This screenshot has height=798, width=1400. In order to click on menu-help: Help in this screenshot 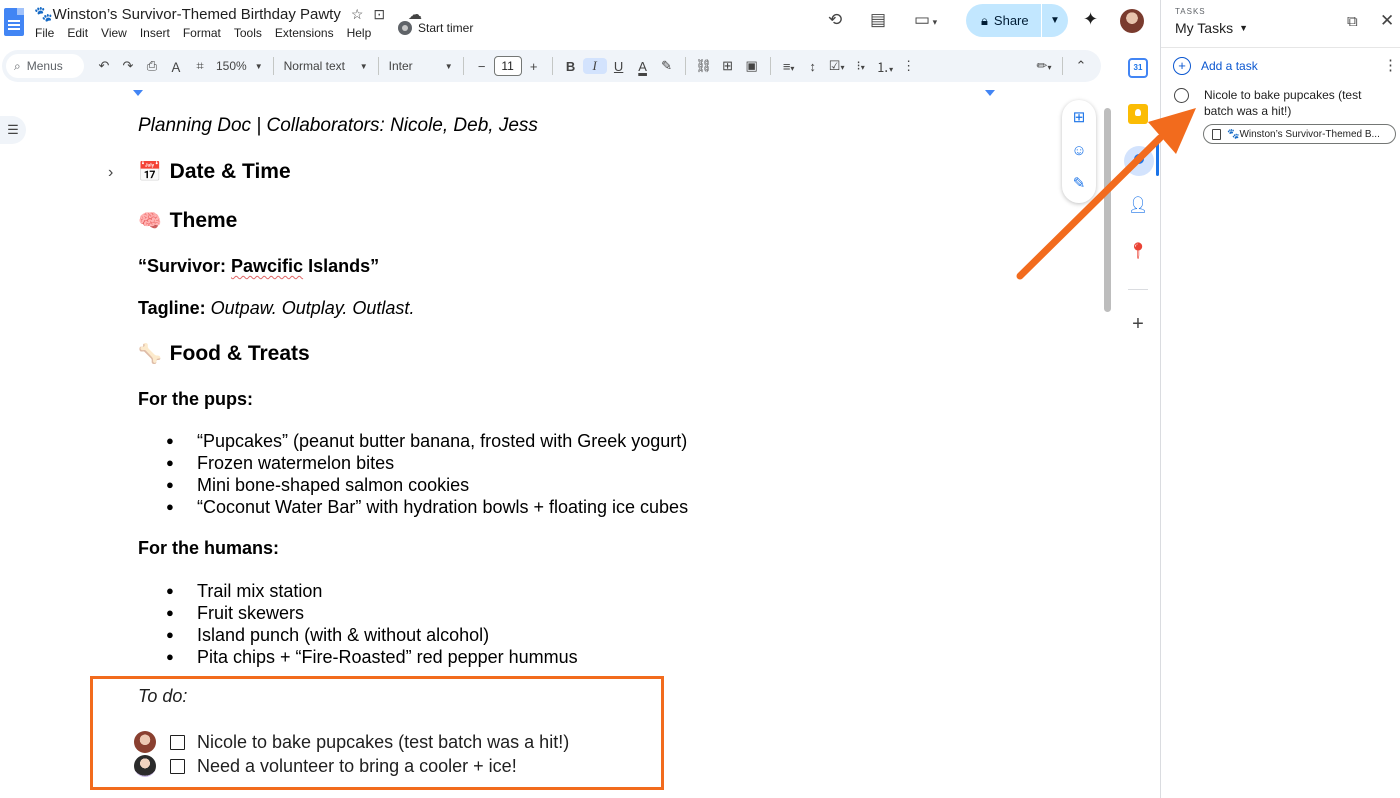, I will do `click(359, 33)`.